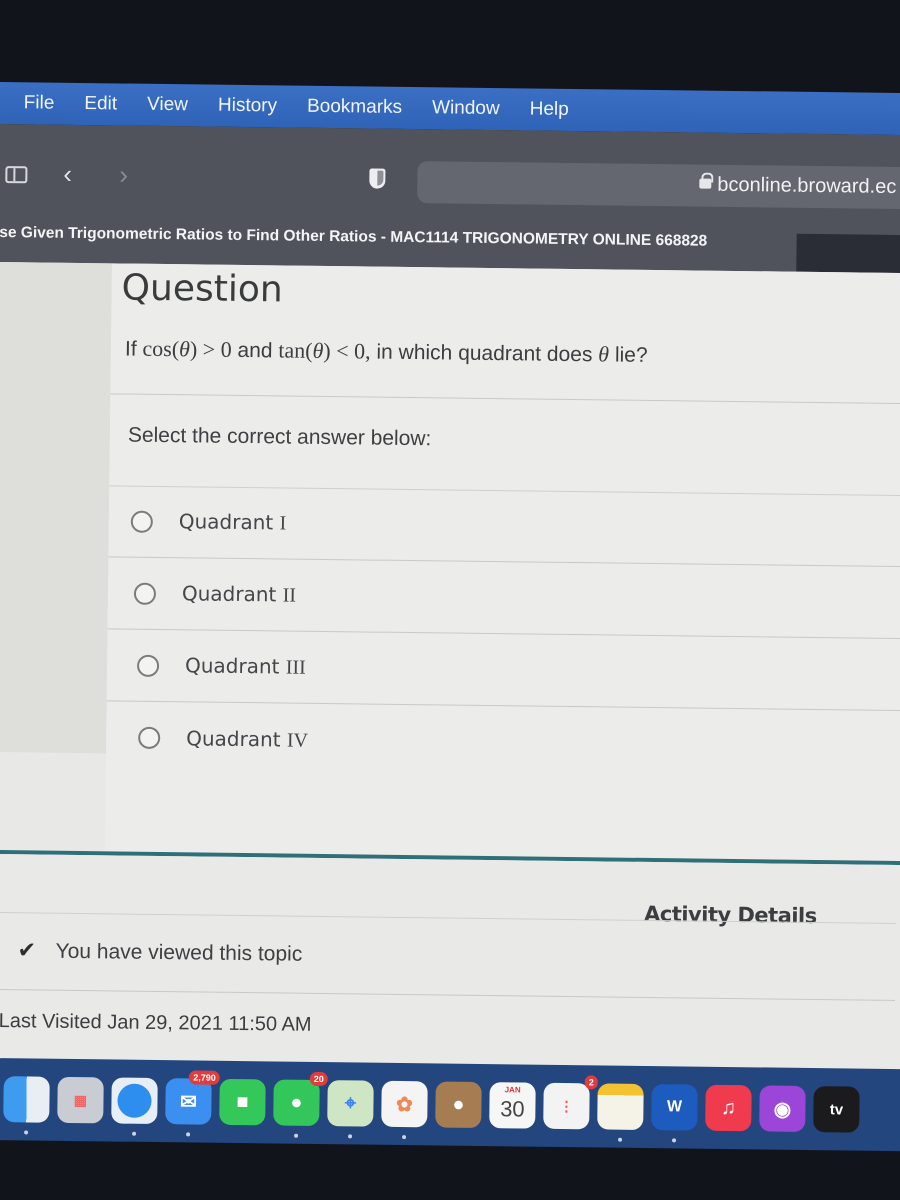 The width and height of the screenshot is (900, 1200). Describe the element at coordinates (512, 1090) in the screenshot. I see `calendar-month: JAN` at that location.